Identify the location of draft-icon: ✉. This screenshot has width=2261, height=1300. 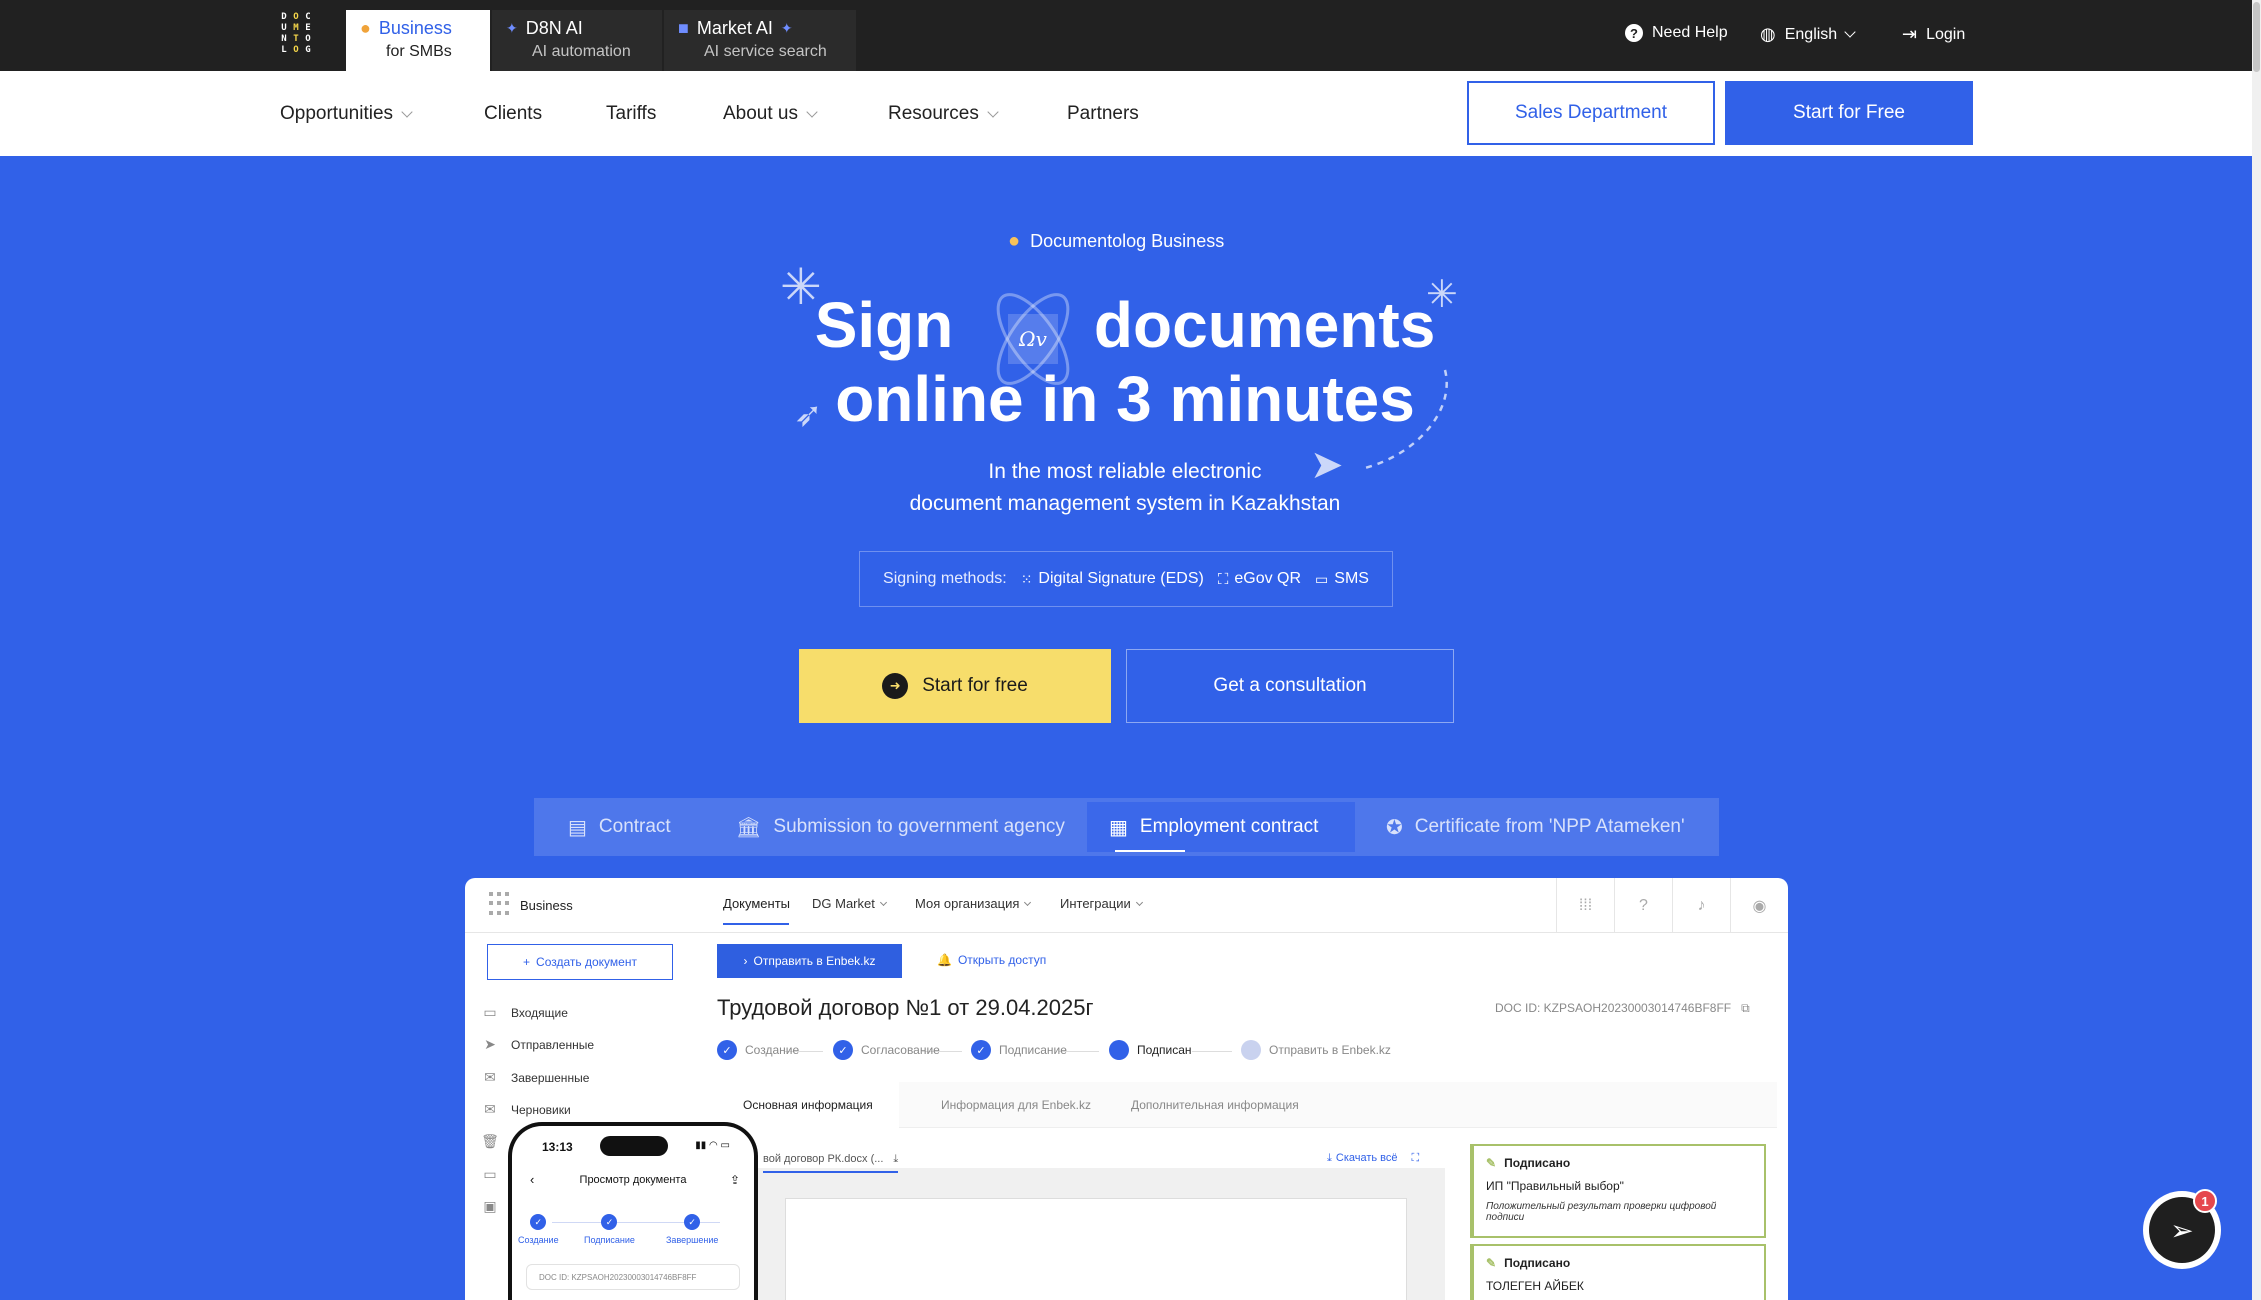
(490, 1109).